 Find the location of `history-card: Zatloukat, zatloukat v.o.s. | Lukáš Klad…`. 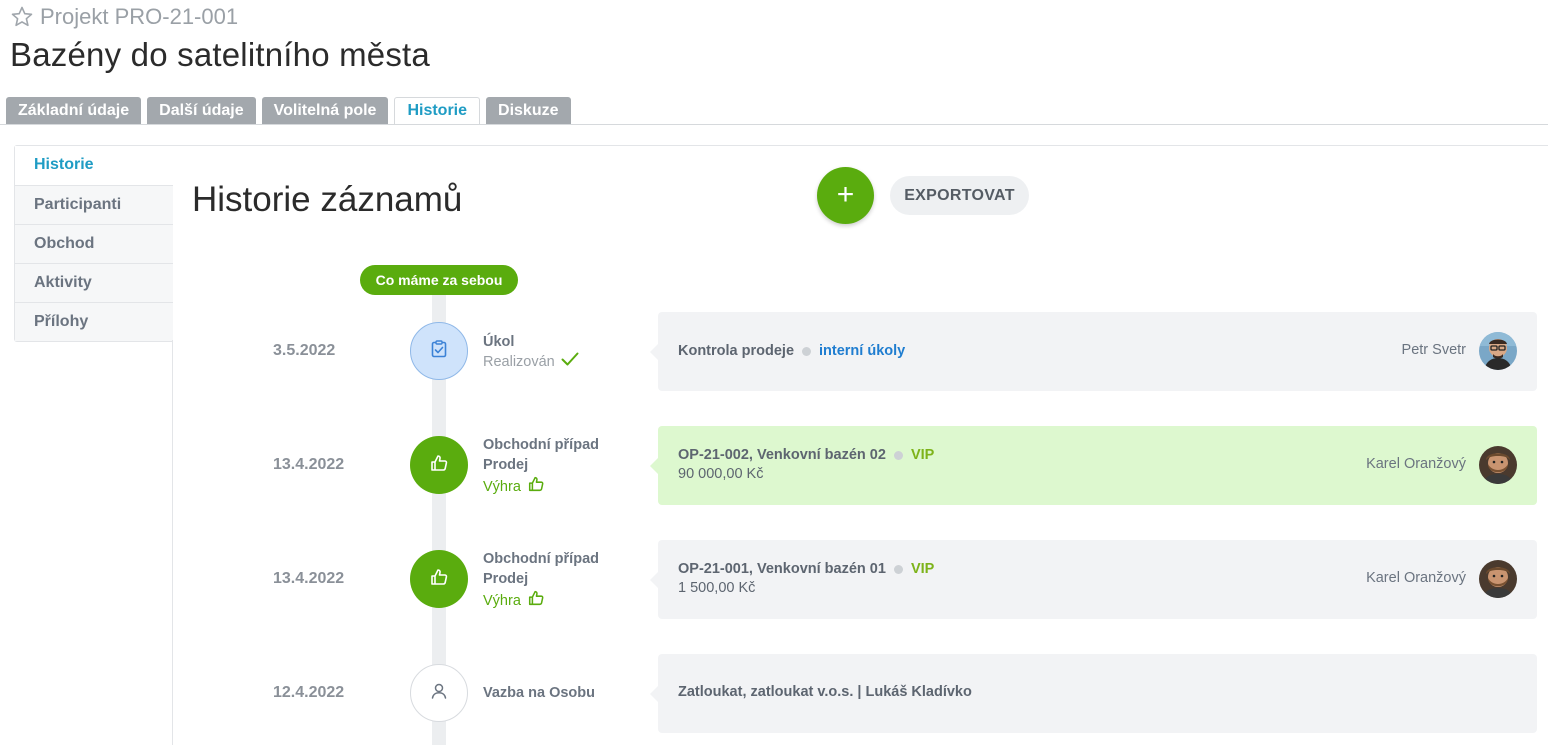

history-card: Zatloukat, zatloukat v.o.s. | Lukáš Klad… is located at coordinates (1093, 693).